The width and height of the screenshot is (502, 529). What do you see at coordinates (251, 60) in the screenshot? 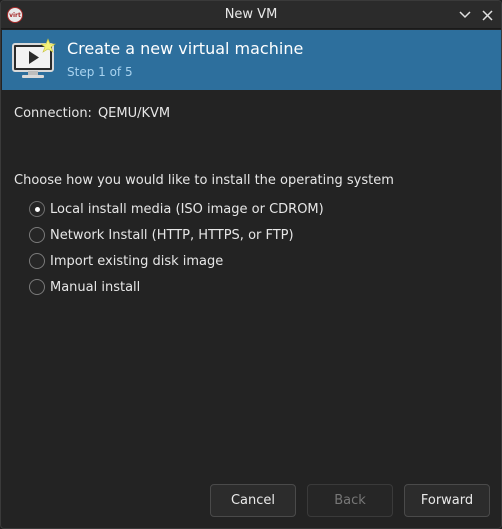
I see `wizard-header-banner: Create a new virtual machine Step 1 of 5` at bounding box center [251, 60].